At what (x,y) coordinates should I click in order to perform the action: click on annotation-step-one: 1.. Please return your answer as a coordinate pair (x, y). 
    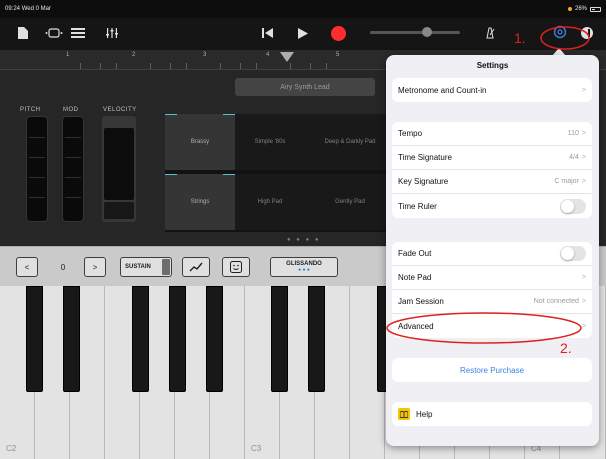
    Looking at the image, I should click on (520, 38).